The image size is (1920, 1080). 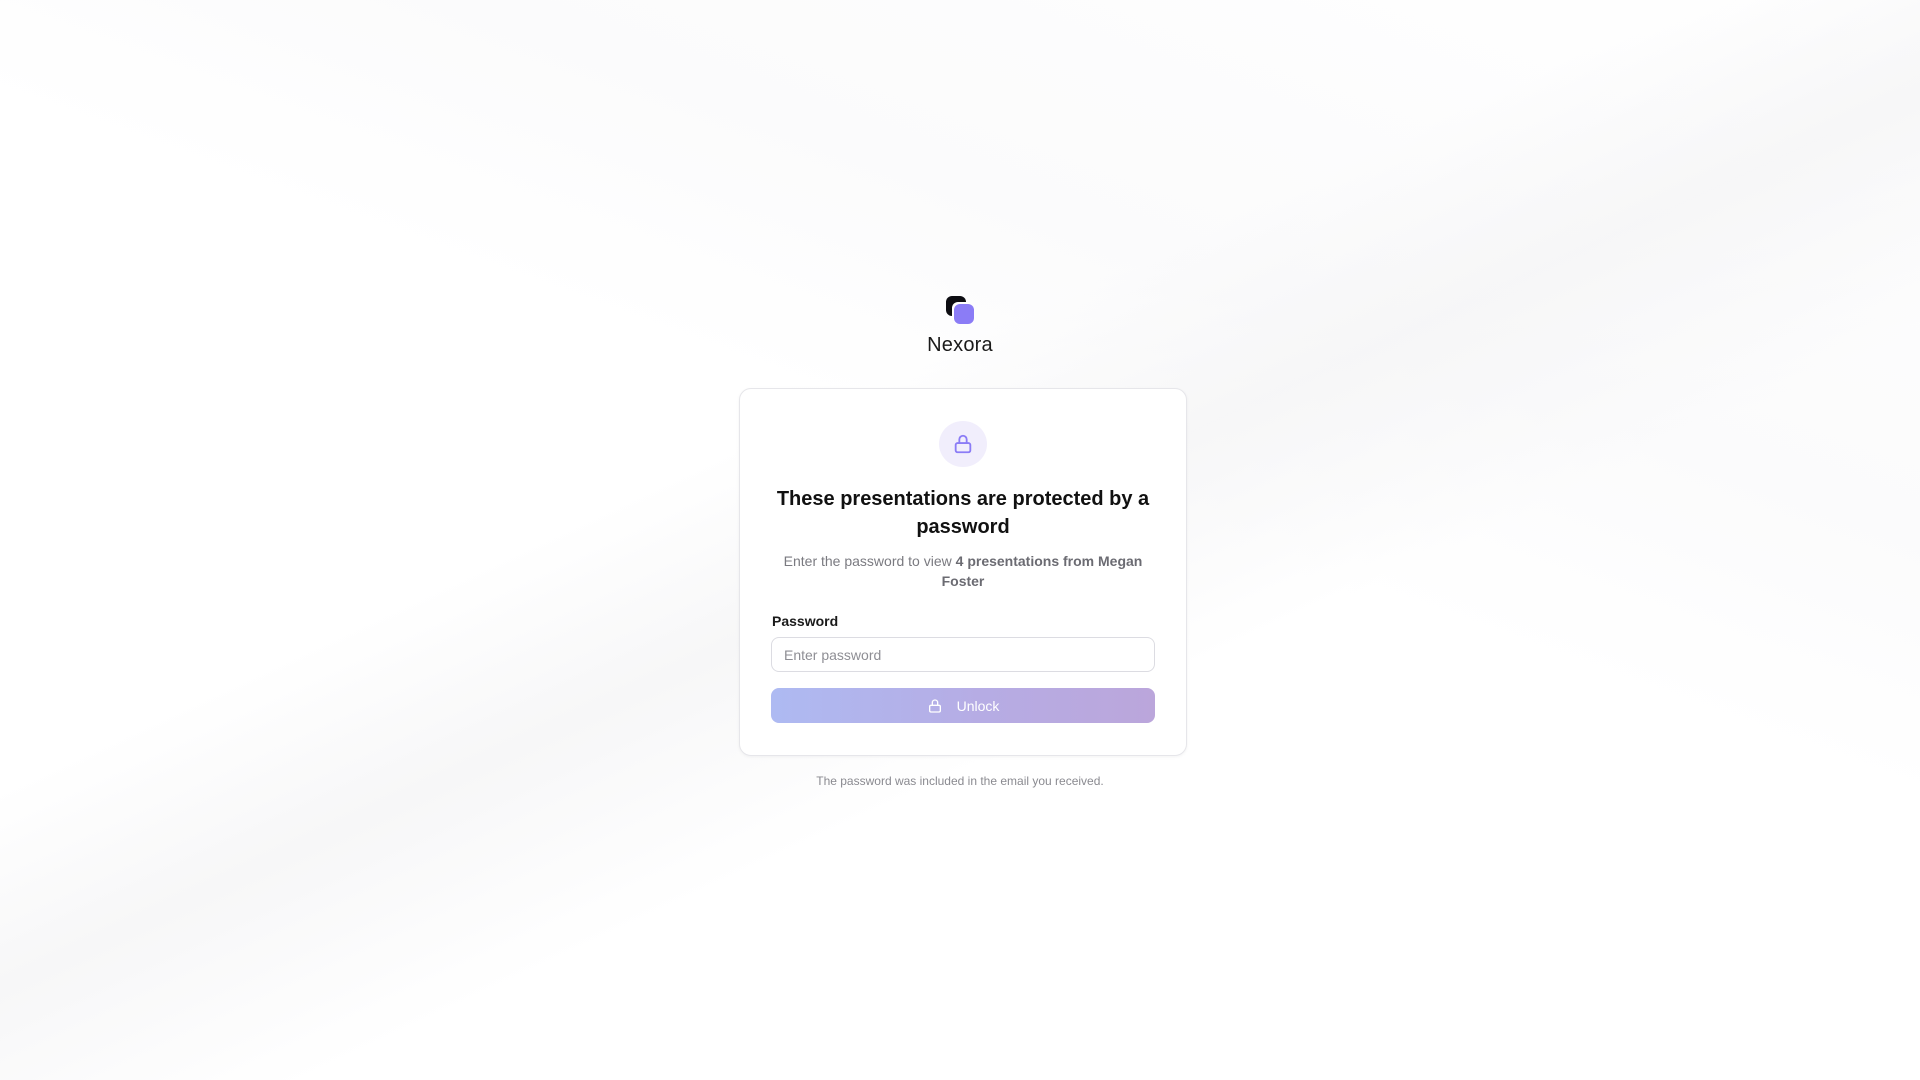 What do you see at coordinates (960, 326) in the screenshot?
I see `brand-header: Nexora` at bounding box center [960, 326].